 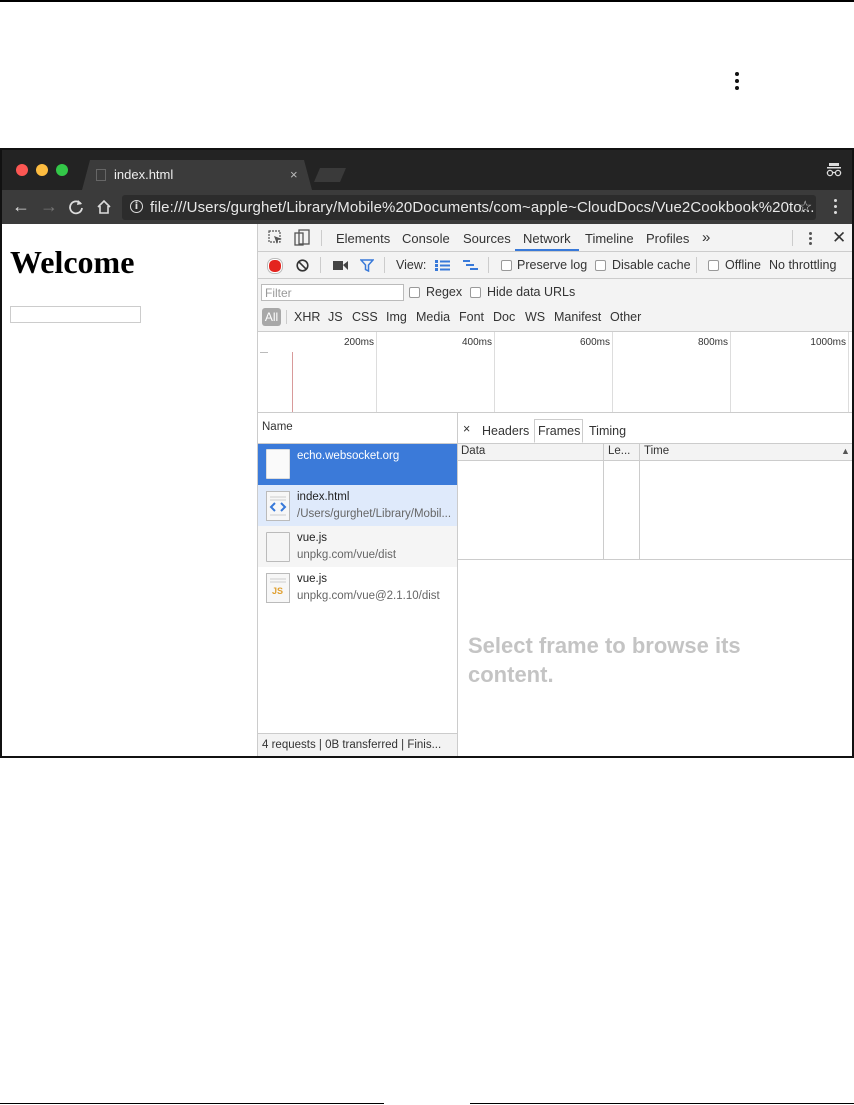 I want to click on type-css: CSS, so click(x=365, y=317).